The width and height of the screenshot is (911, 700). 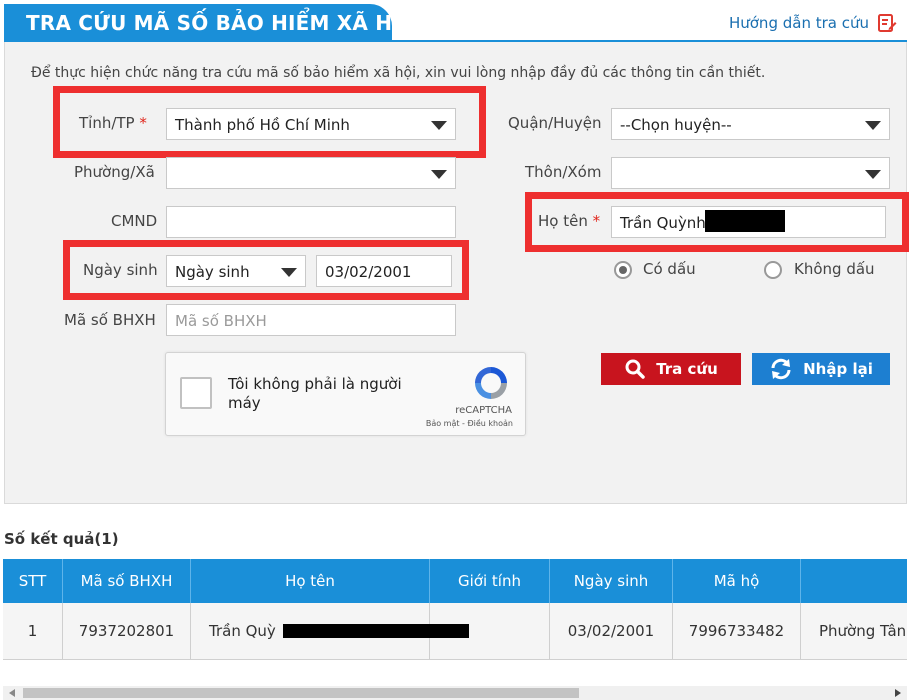 I want to click on guide-link-label: Hướng dẫn tra cứu, so click(x=798, y=23).